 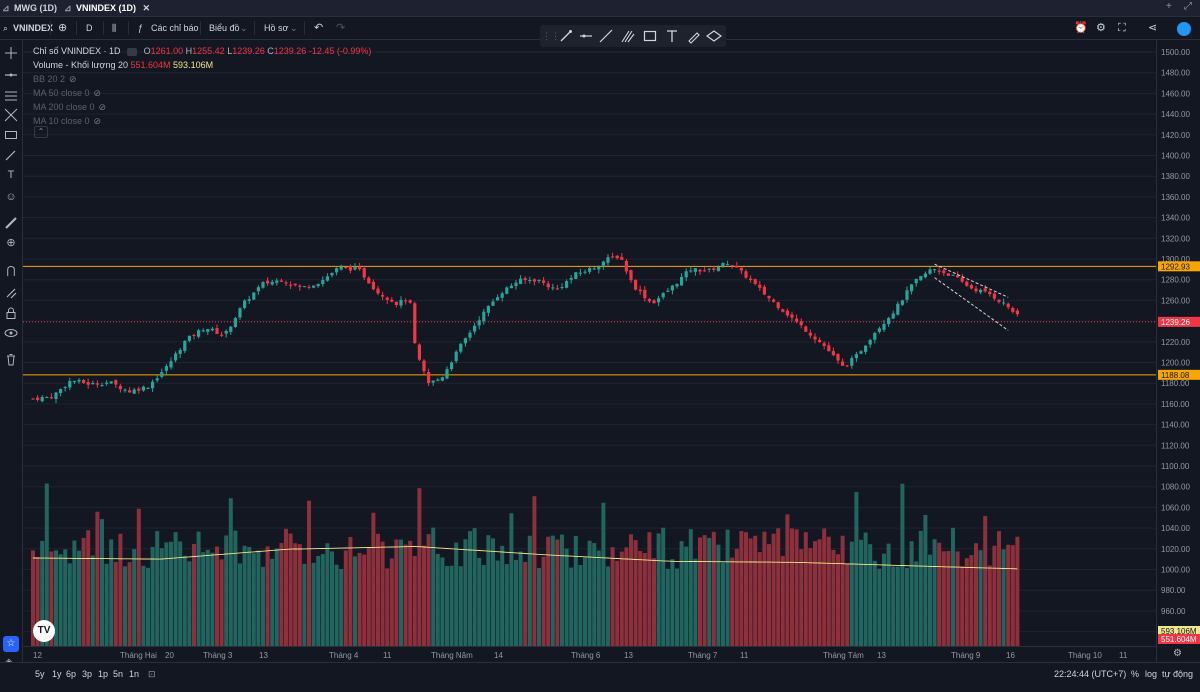 I want to click on range-button: 1n, so click(x=134, y=674).